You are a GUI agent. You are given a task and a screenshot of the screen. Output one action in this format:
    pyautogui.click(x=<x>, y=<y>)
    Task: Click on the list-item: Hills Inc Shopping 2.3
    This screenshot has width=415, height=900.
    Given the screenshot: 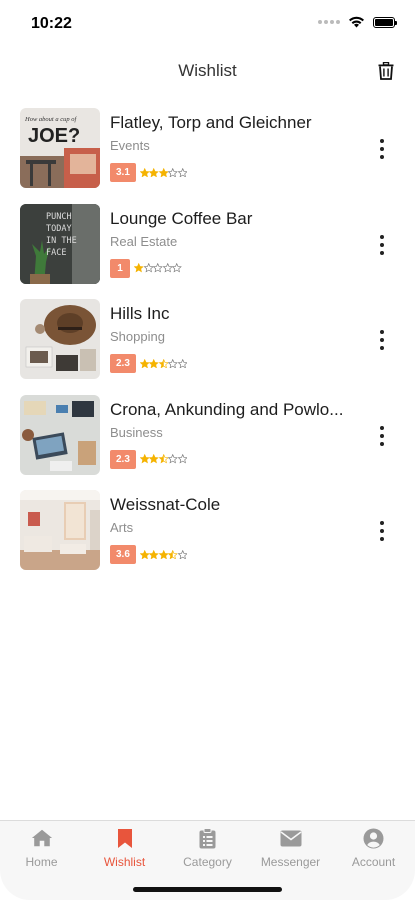 What is the action you would take?
    pyautogui.click(x=207, y=346)
    